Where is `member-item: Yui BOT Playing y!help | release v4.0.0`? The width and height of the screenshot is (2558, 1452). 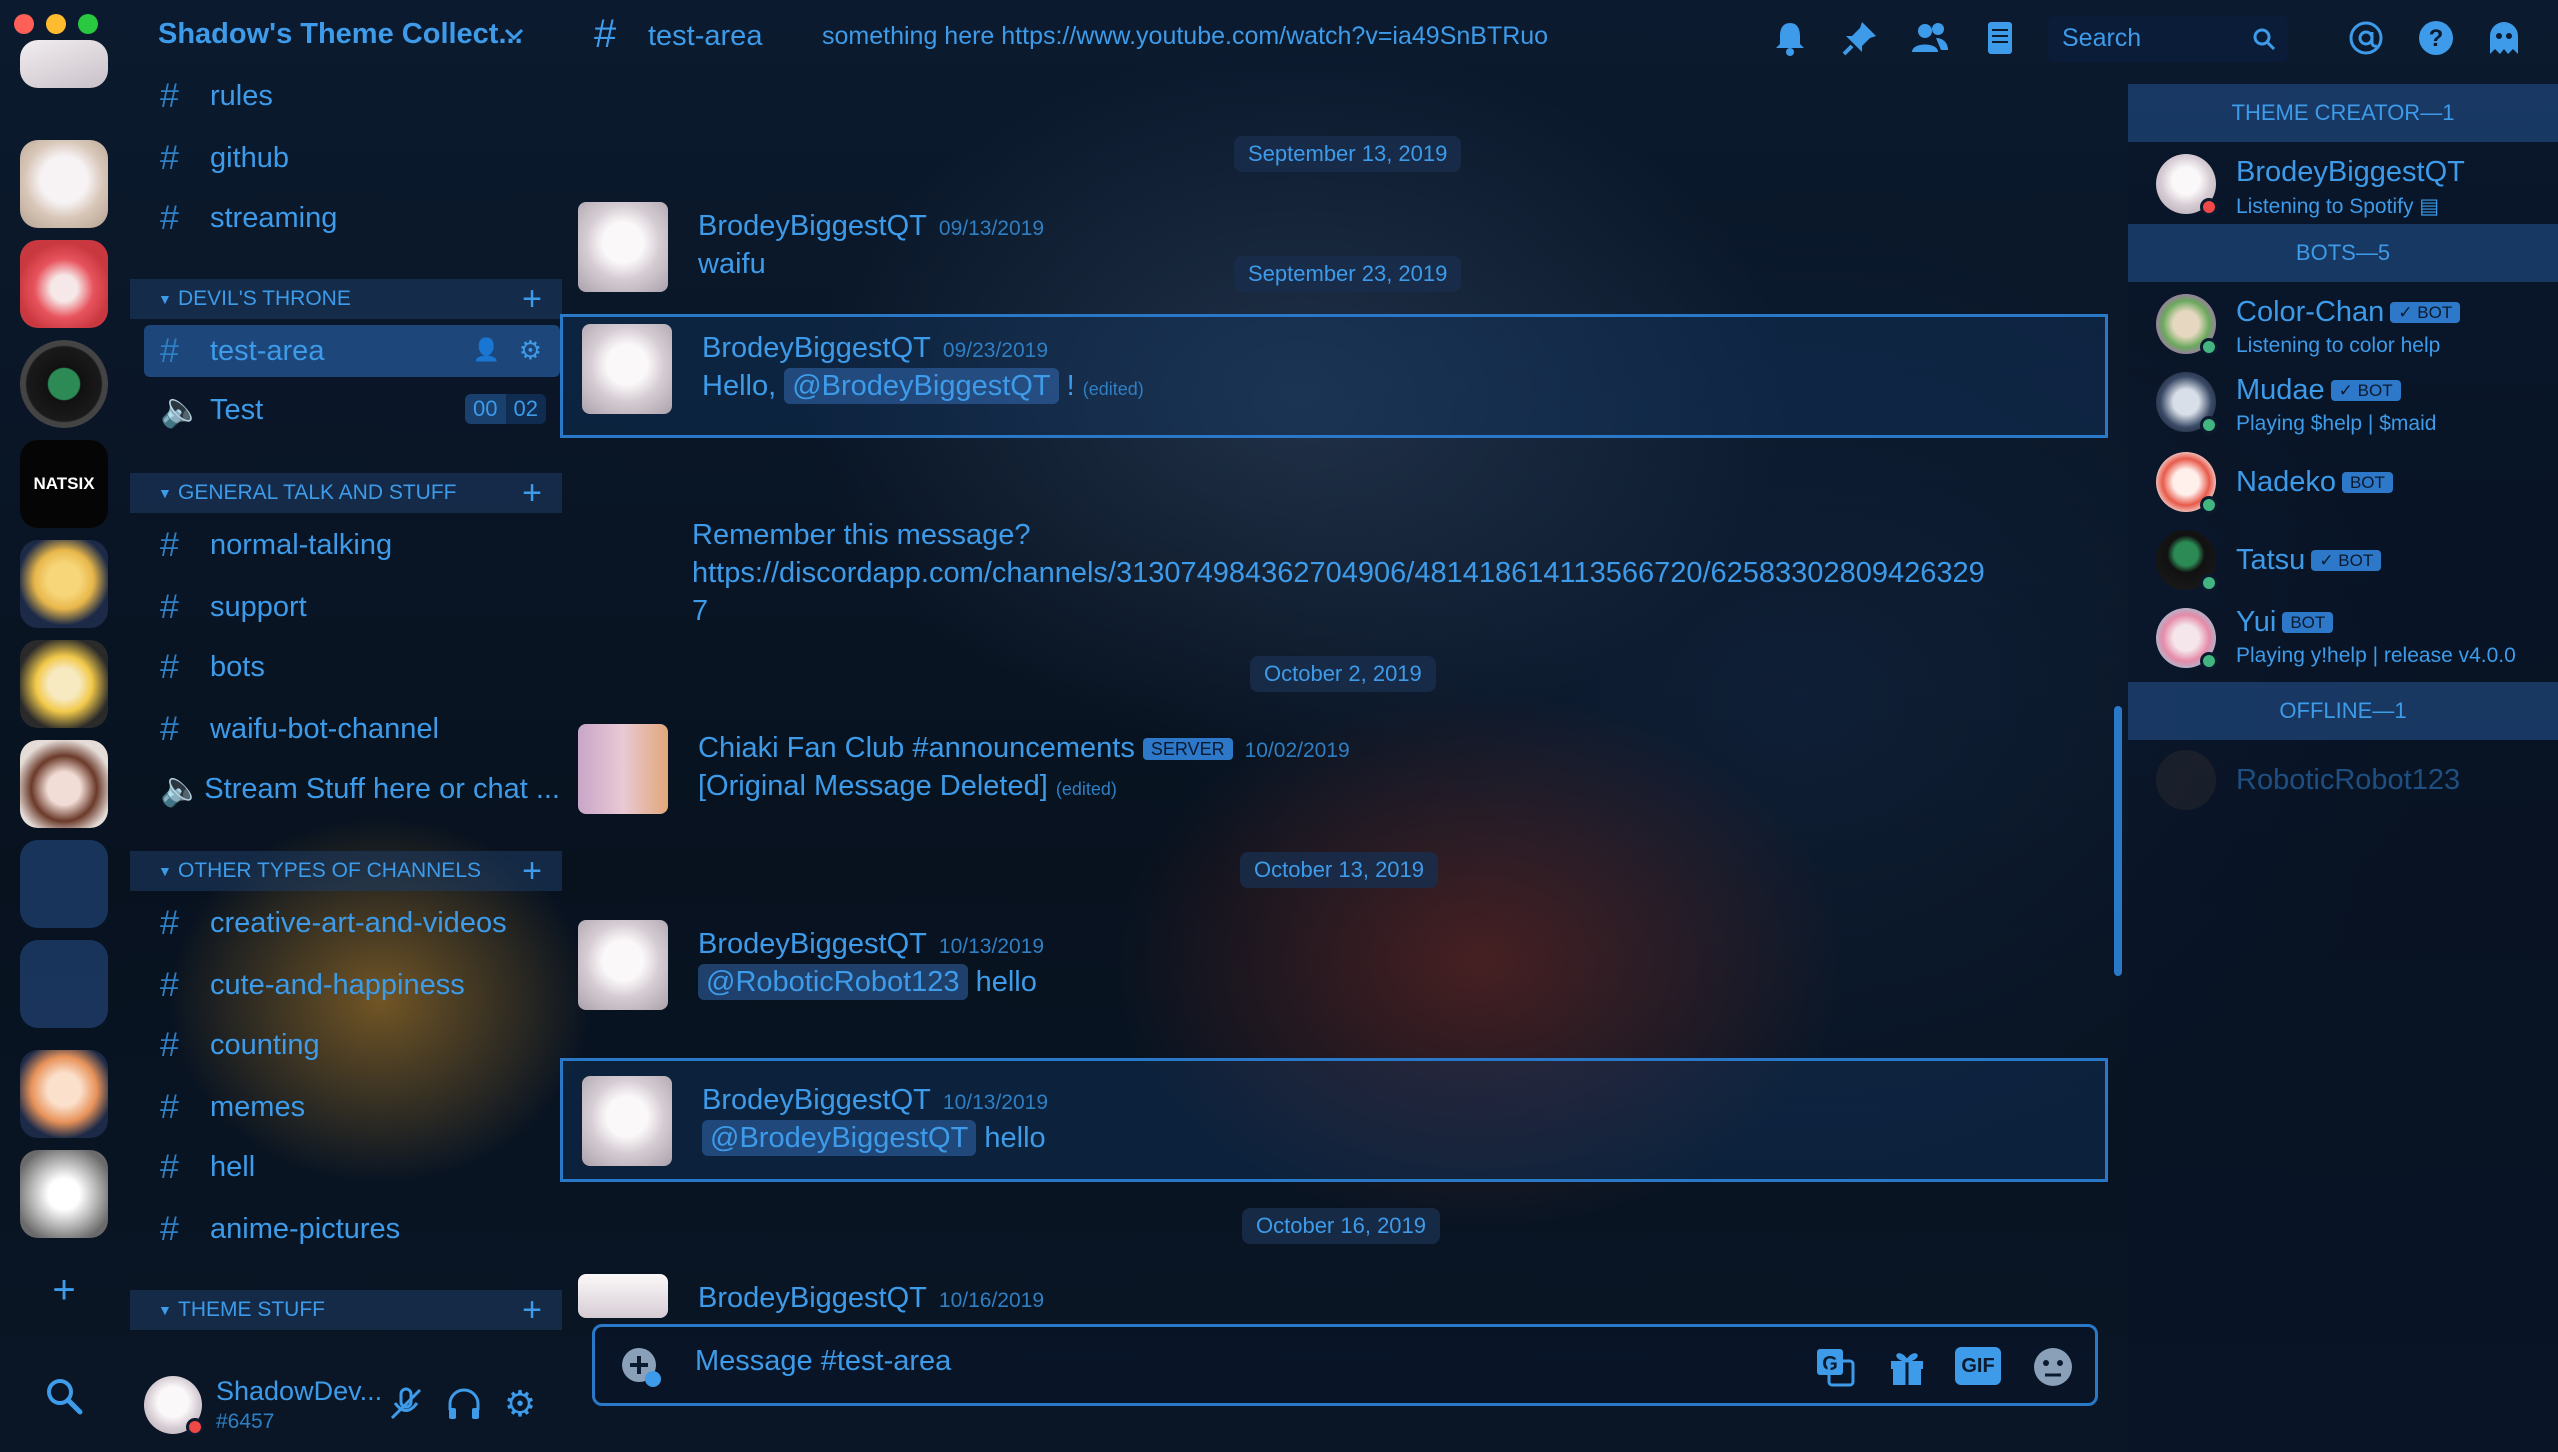 member-item: Yui BOT Playing y!help | release v4.0.0 is located at coordinates (2343, 642).